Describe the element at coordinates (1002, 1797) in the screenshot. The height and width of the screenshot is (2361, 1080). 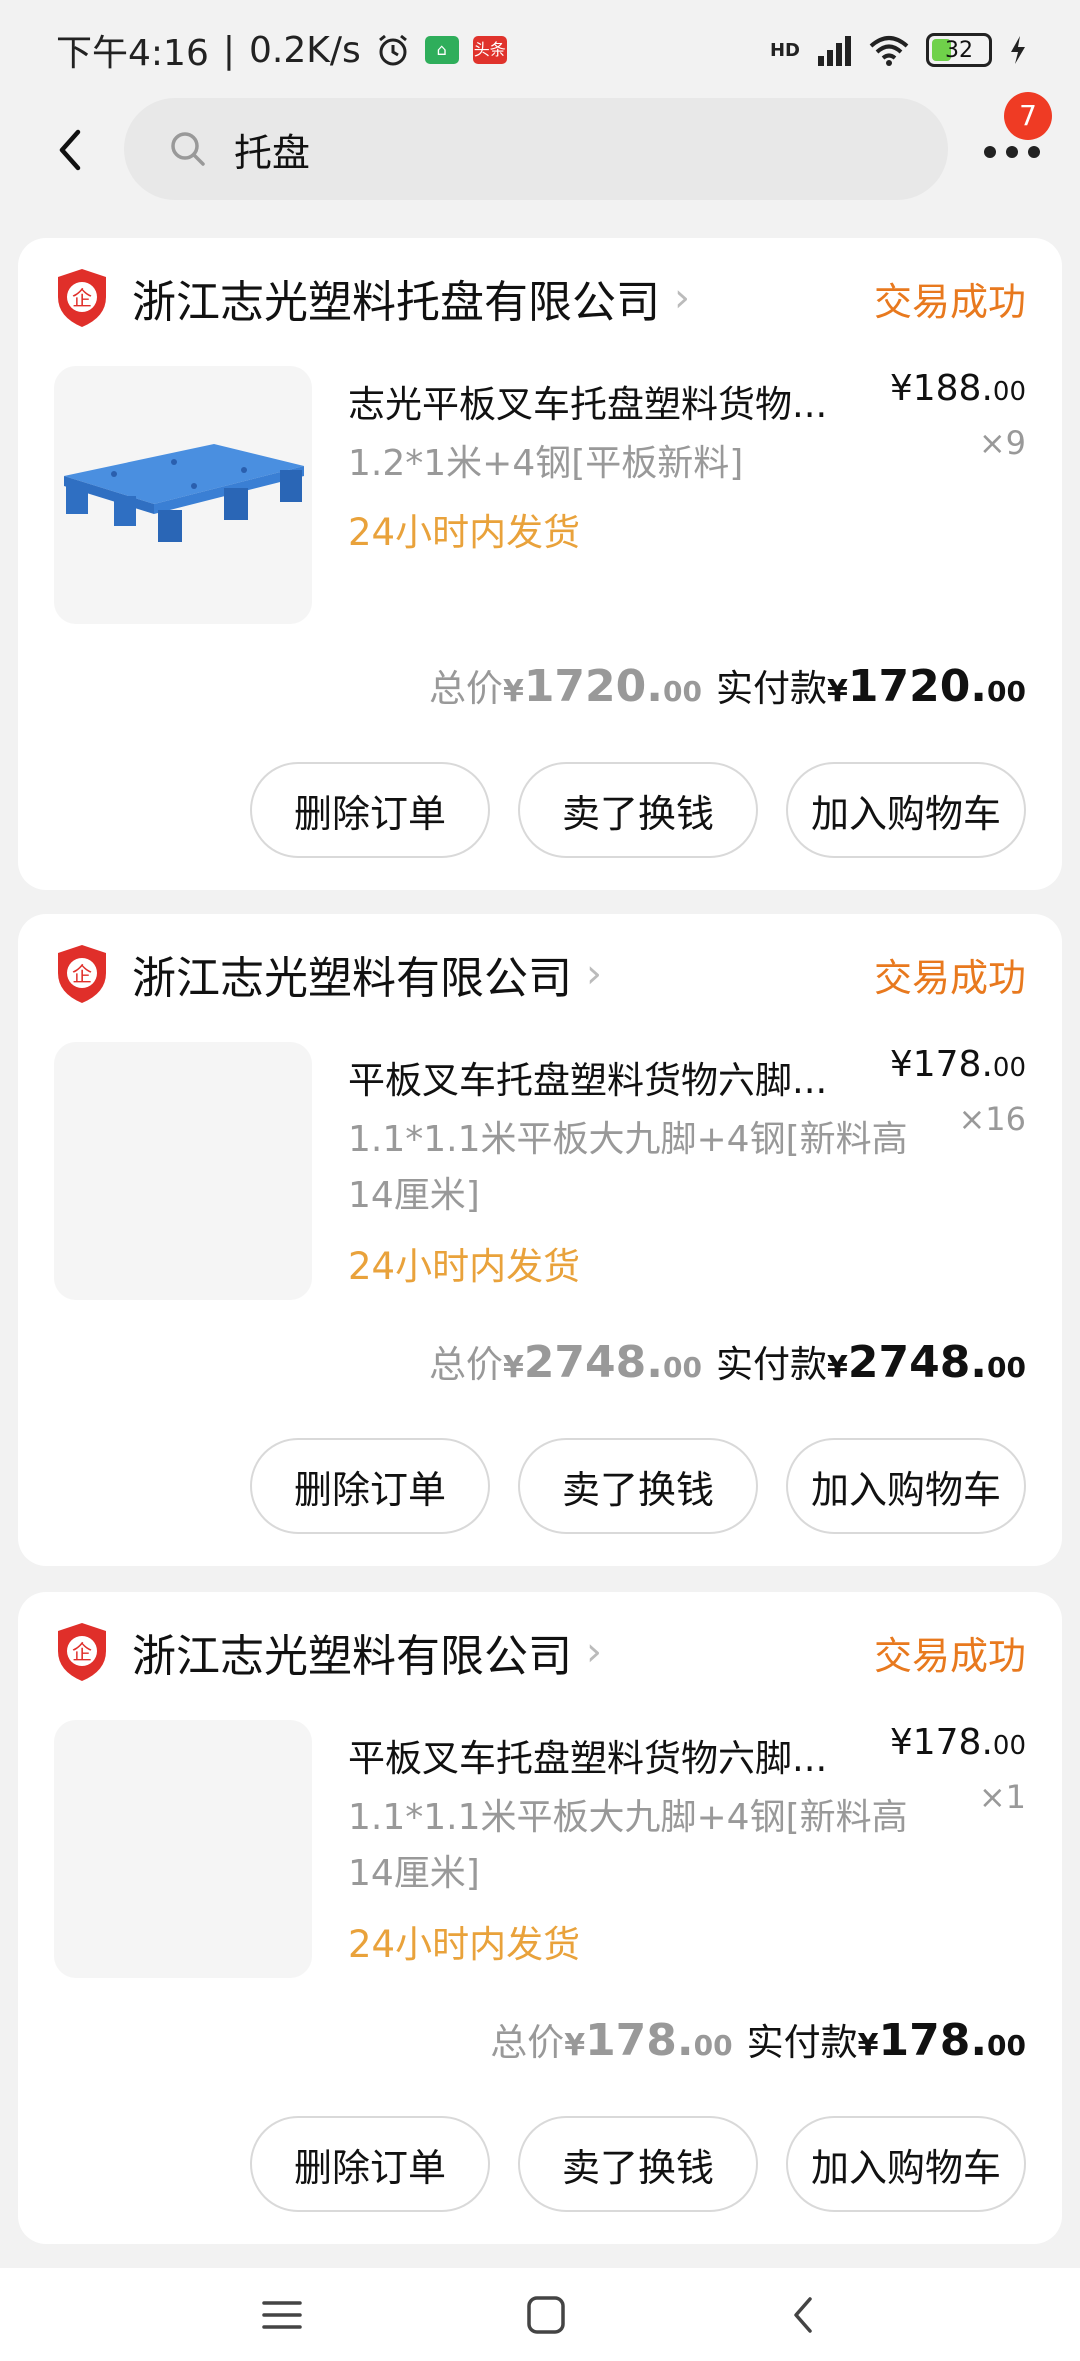
I see `quantity: ×1` at that location.